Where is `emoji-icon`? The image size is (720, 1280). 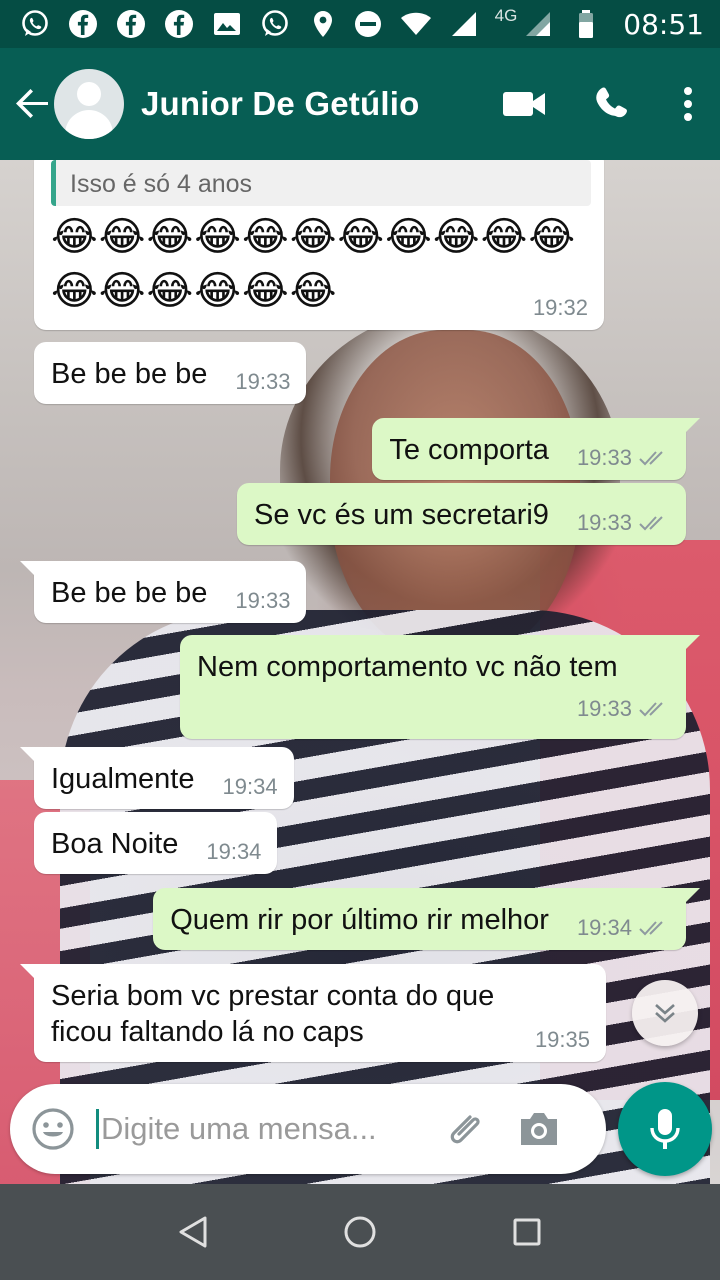
emoji-icon is located at coordinates (53, 1129).